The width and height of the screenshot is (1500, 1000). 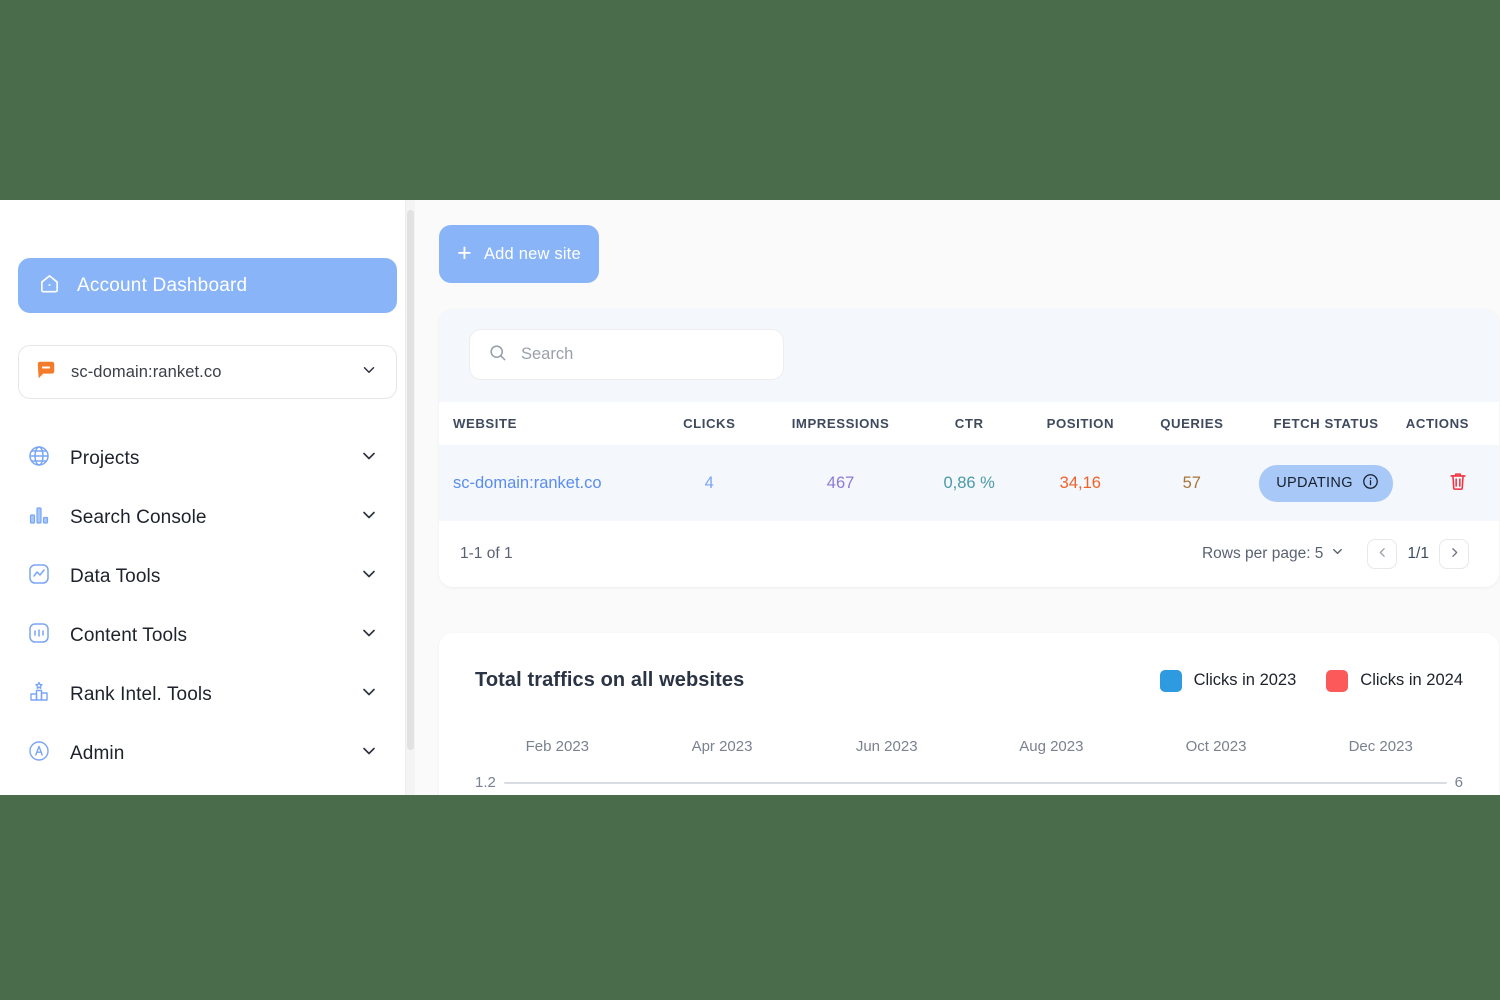 I want to click on legend-swatch, so click(x=1337, y=680).